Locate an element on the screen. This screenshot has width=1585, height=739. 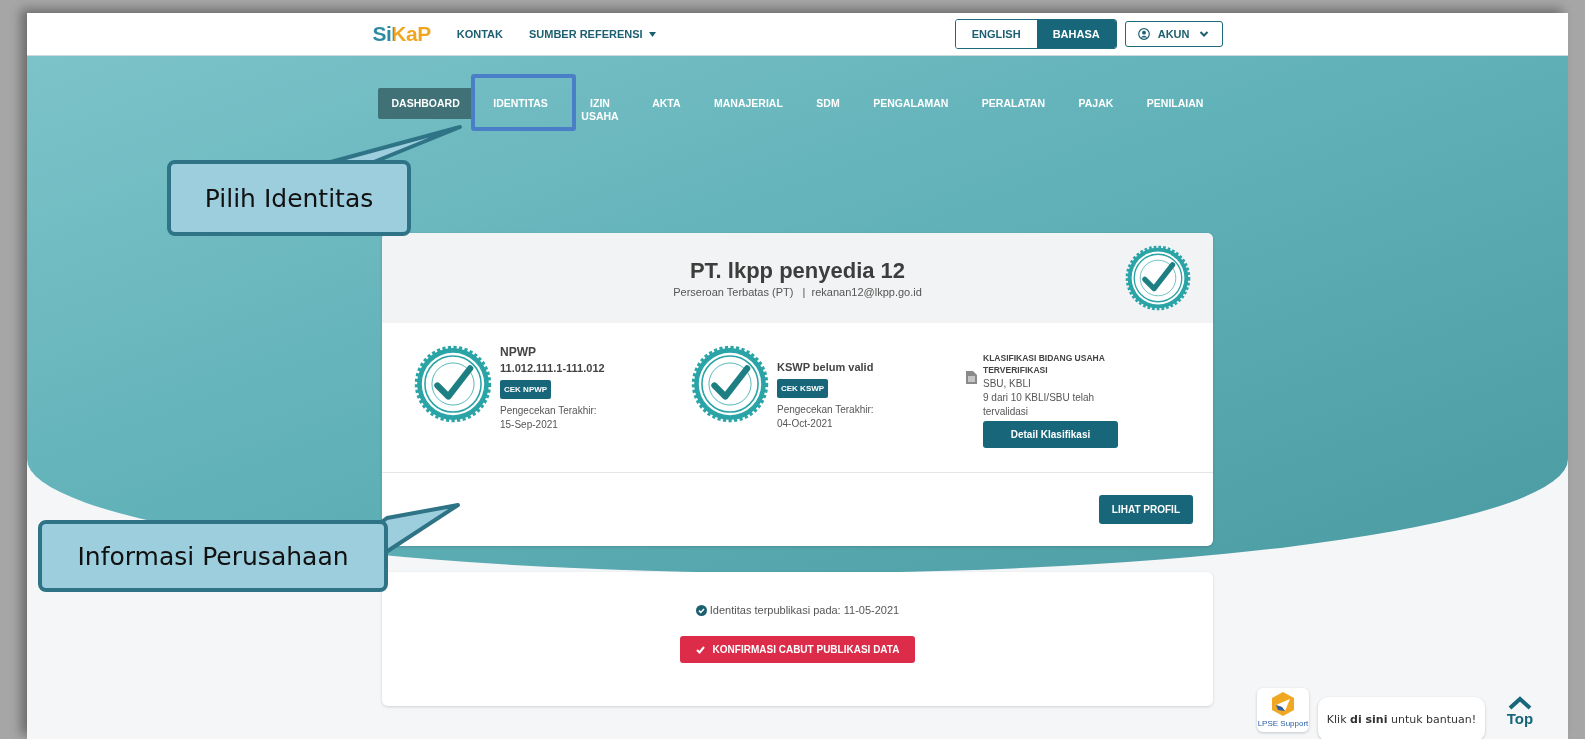
classification-title: KLASIFIKASI BIDANG USAHA TERVERIFIKASI is located at coordinates (1044, 365).